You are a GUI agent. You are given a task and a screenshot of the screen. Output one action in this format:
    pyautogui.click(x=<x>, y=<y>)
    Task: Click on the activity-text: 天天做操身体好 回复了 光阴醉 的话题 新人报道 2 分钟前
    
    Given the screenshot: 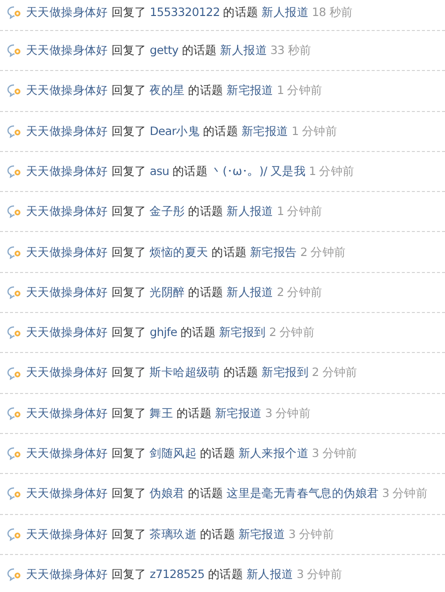 What is the action you would take?
    pyautogui.click(x=174, y=292)
    